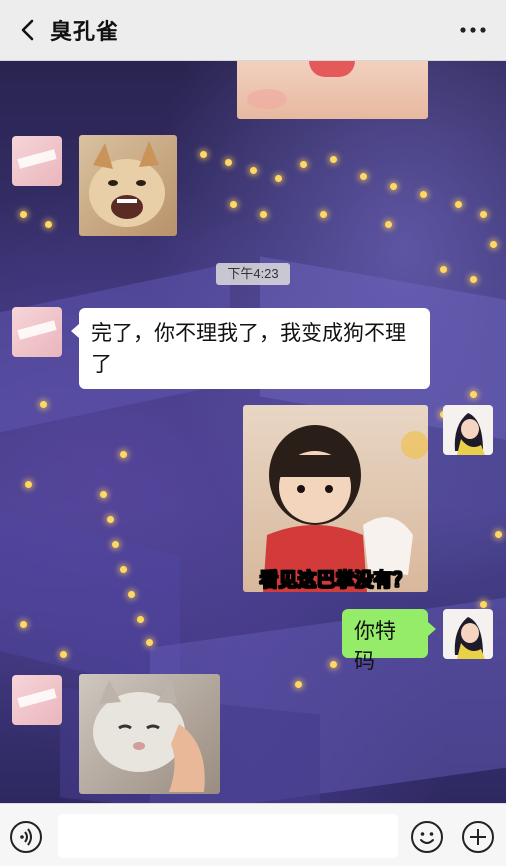 The width and height of the screenshot is (506, 866). I want to click on toddler-meme-drawing, so click(345, 508).